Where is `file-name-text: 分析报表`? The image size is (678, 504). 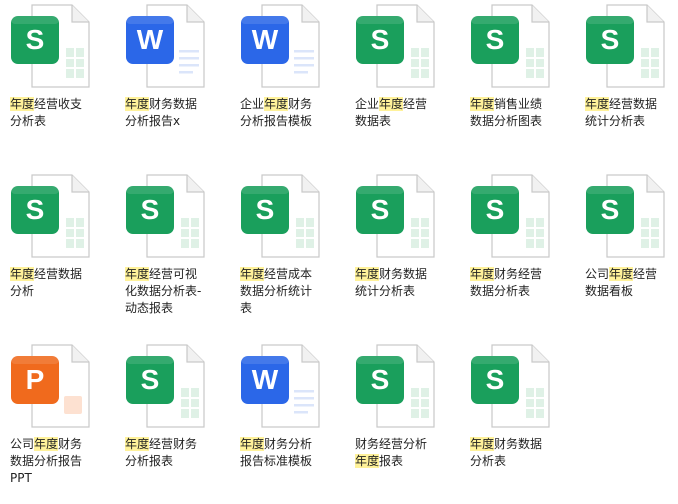
file-name-text: 分析报表 is located at coordinates (149, 461).